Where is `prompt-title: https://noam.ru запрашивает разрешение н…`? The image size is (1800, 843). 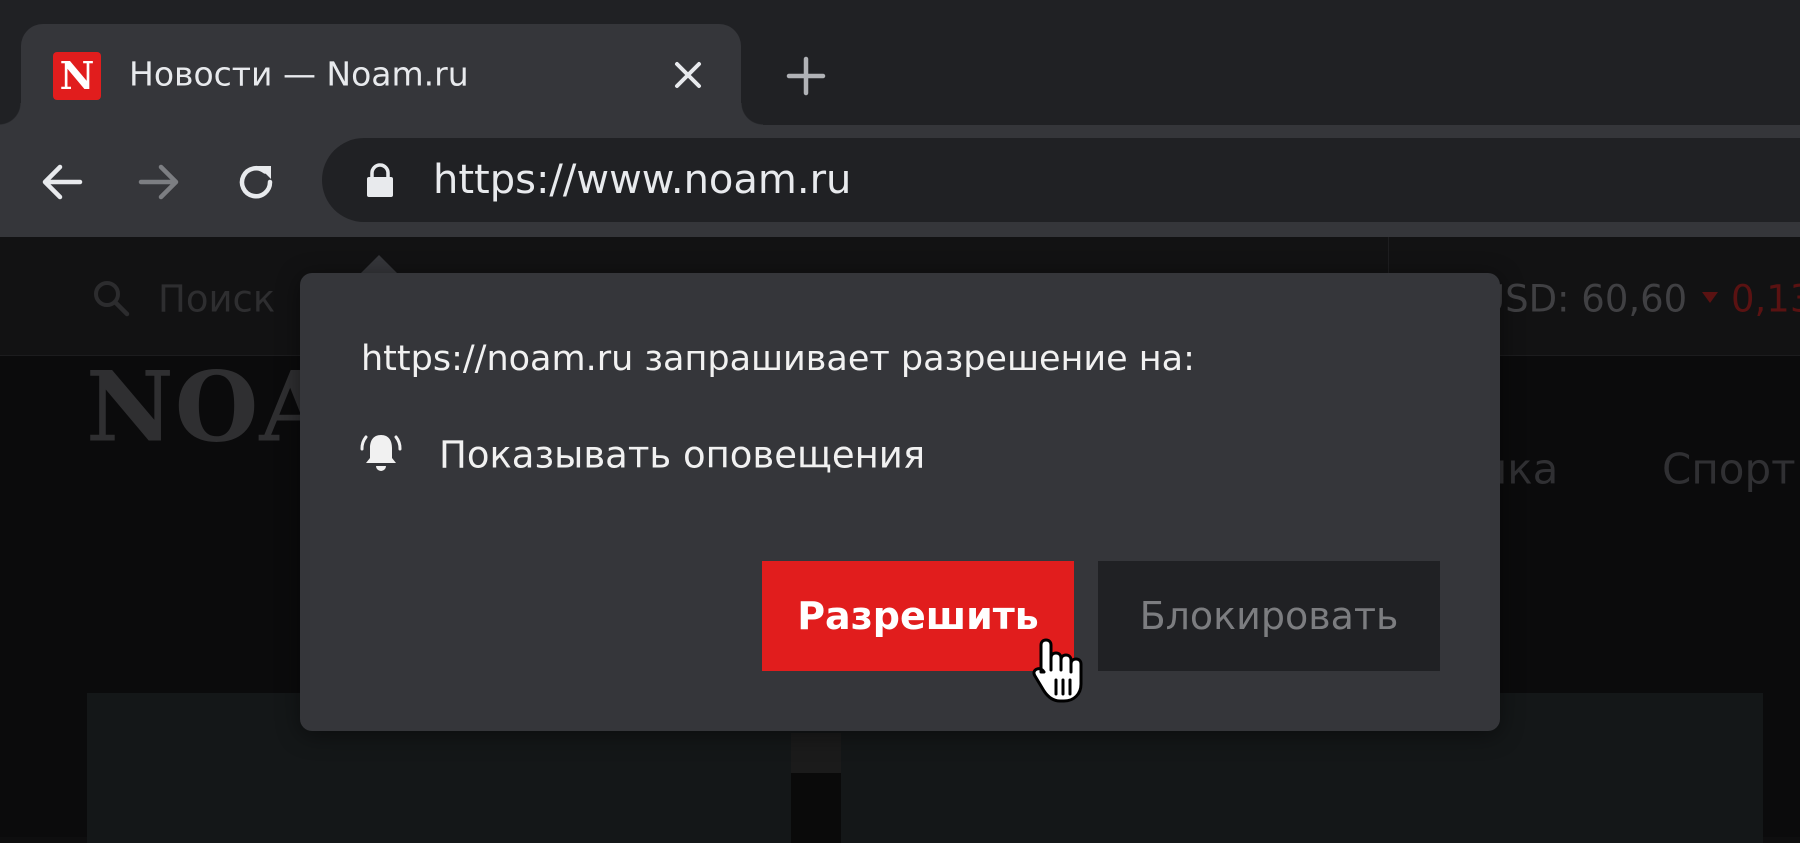 prompt-title: https://noam.ru запрашивает разрешение н… is located at coordinates (778, 359).